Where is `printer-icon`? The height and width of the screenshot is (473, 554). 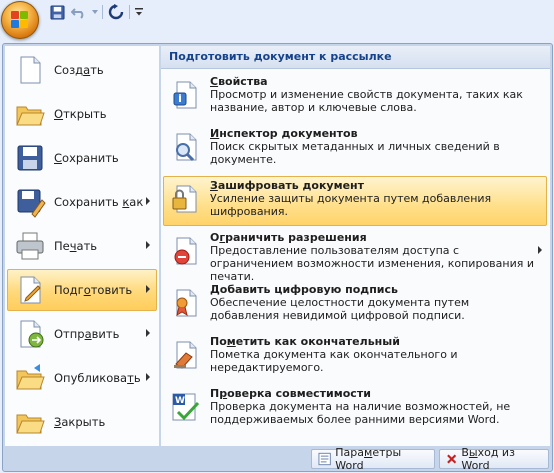 printer-icon is located at coordinates (30, 246).